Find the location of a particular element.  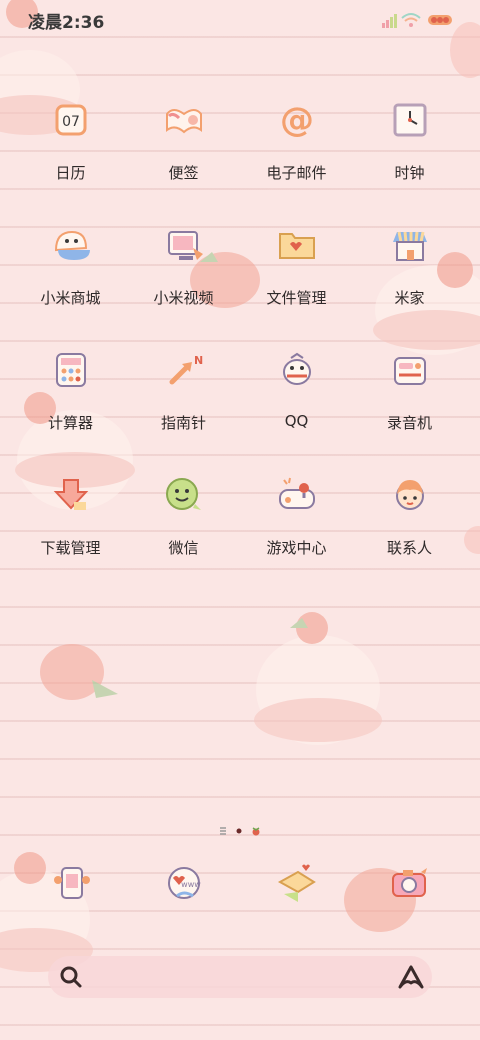

mi-store-icon is located at coordinates (71, 245).